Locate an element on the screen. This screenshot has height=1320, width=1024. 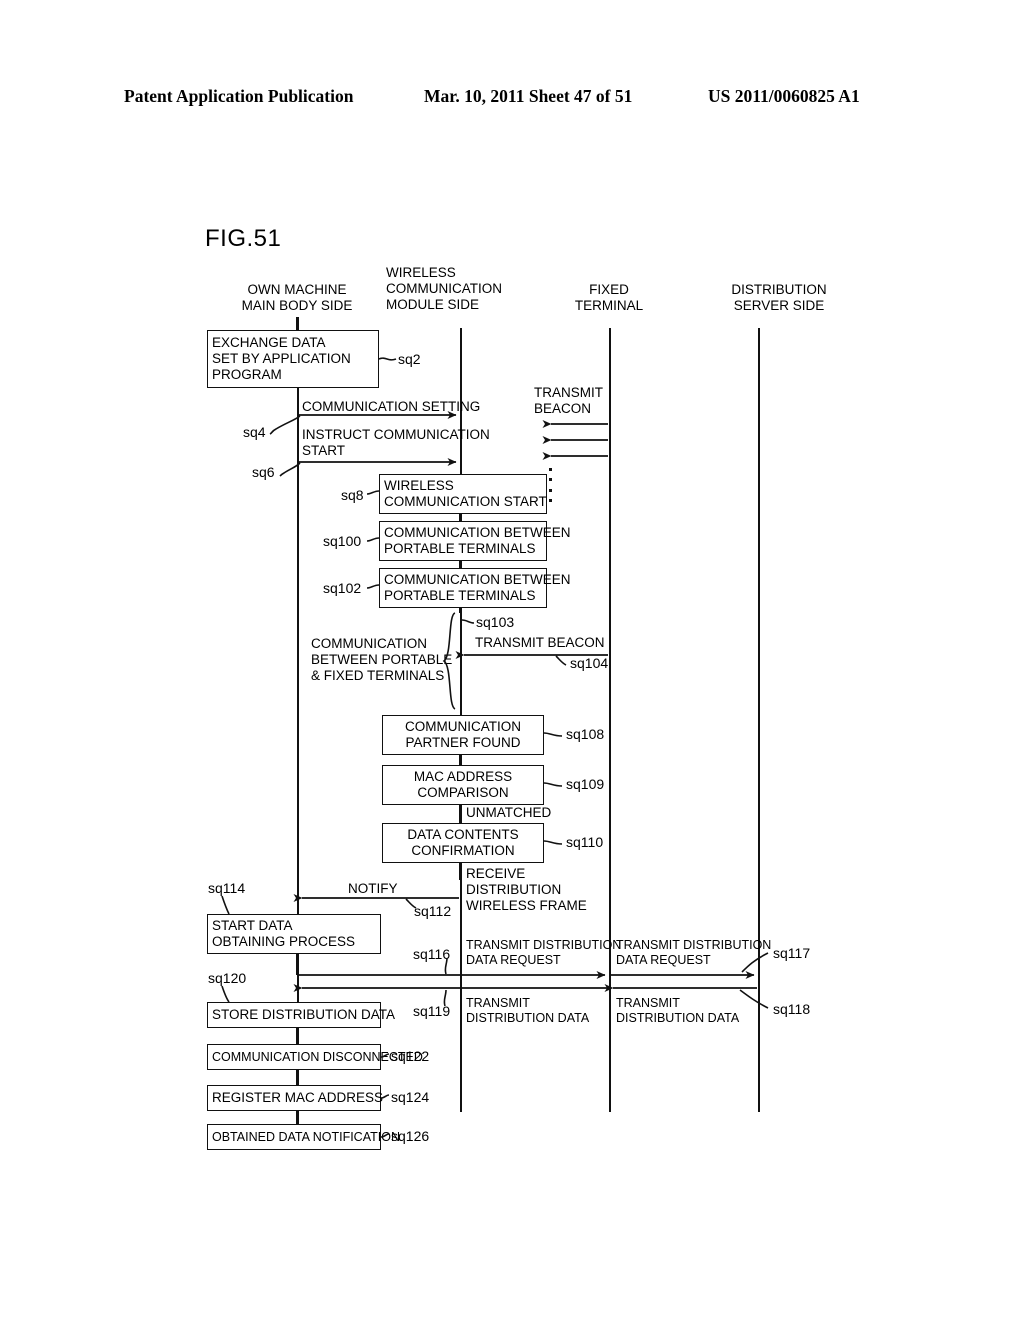
message-label-sq116: TRANSMIT DISTRIBUTION DATA REQUEST is located at coordinates (544, 952).